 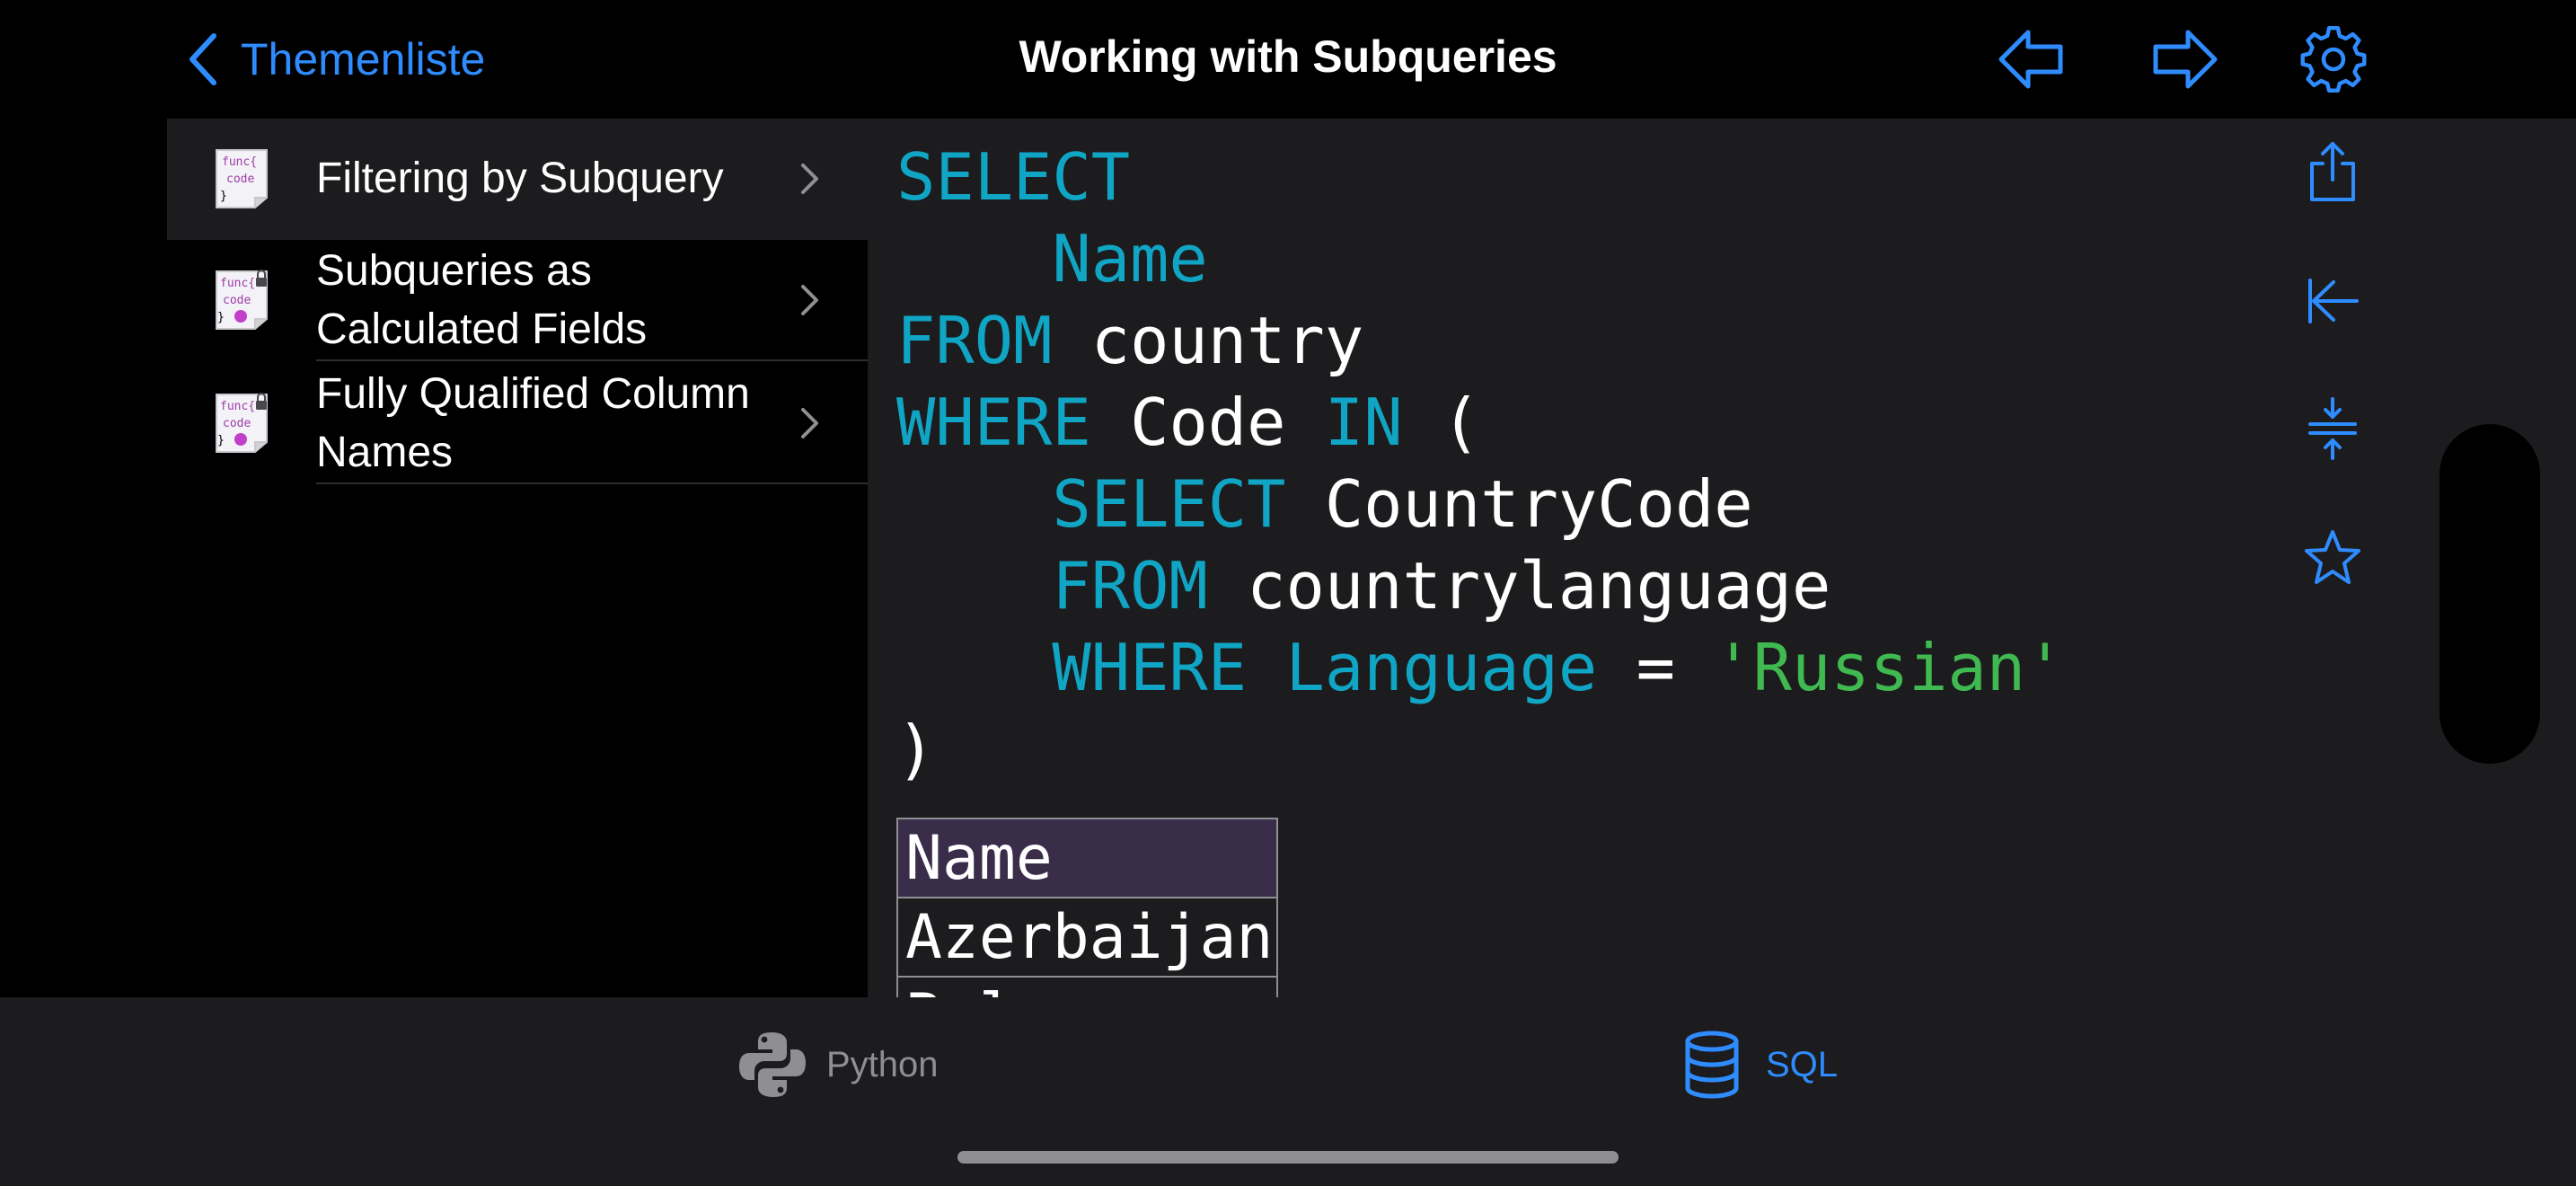 What do you see at coordinates (363, 59) in the screenshot?
I see `back-button-label: Themenliste` at bounding box center [363, 59].